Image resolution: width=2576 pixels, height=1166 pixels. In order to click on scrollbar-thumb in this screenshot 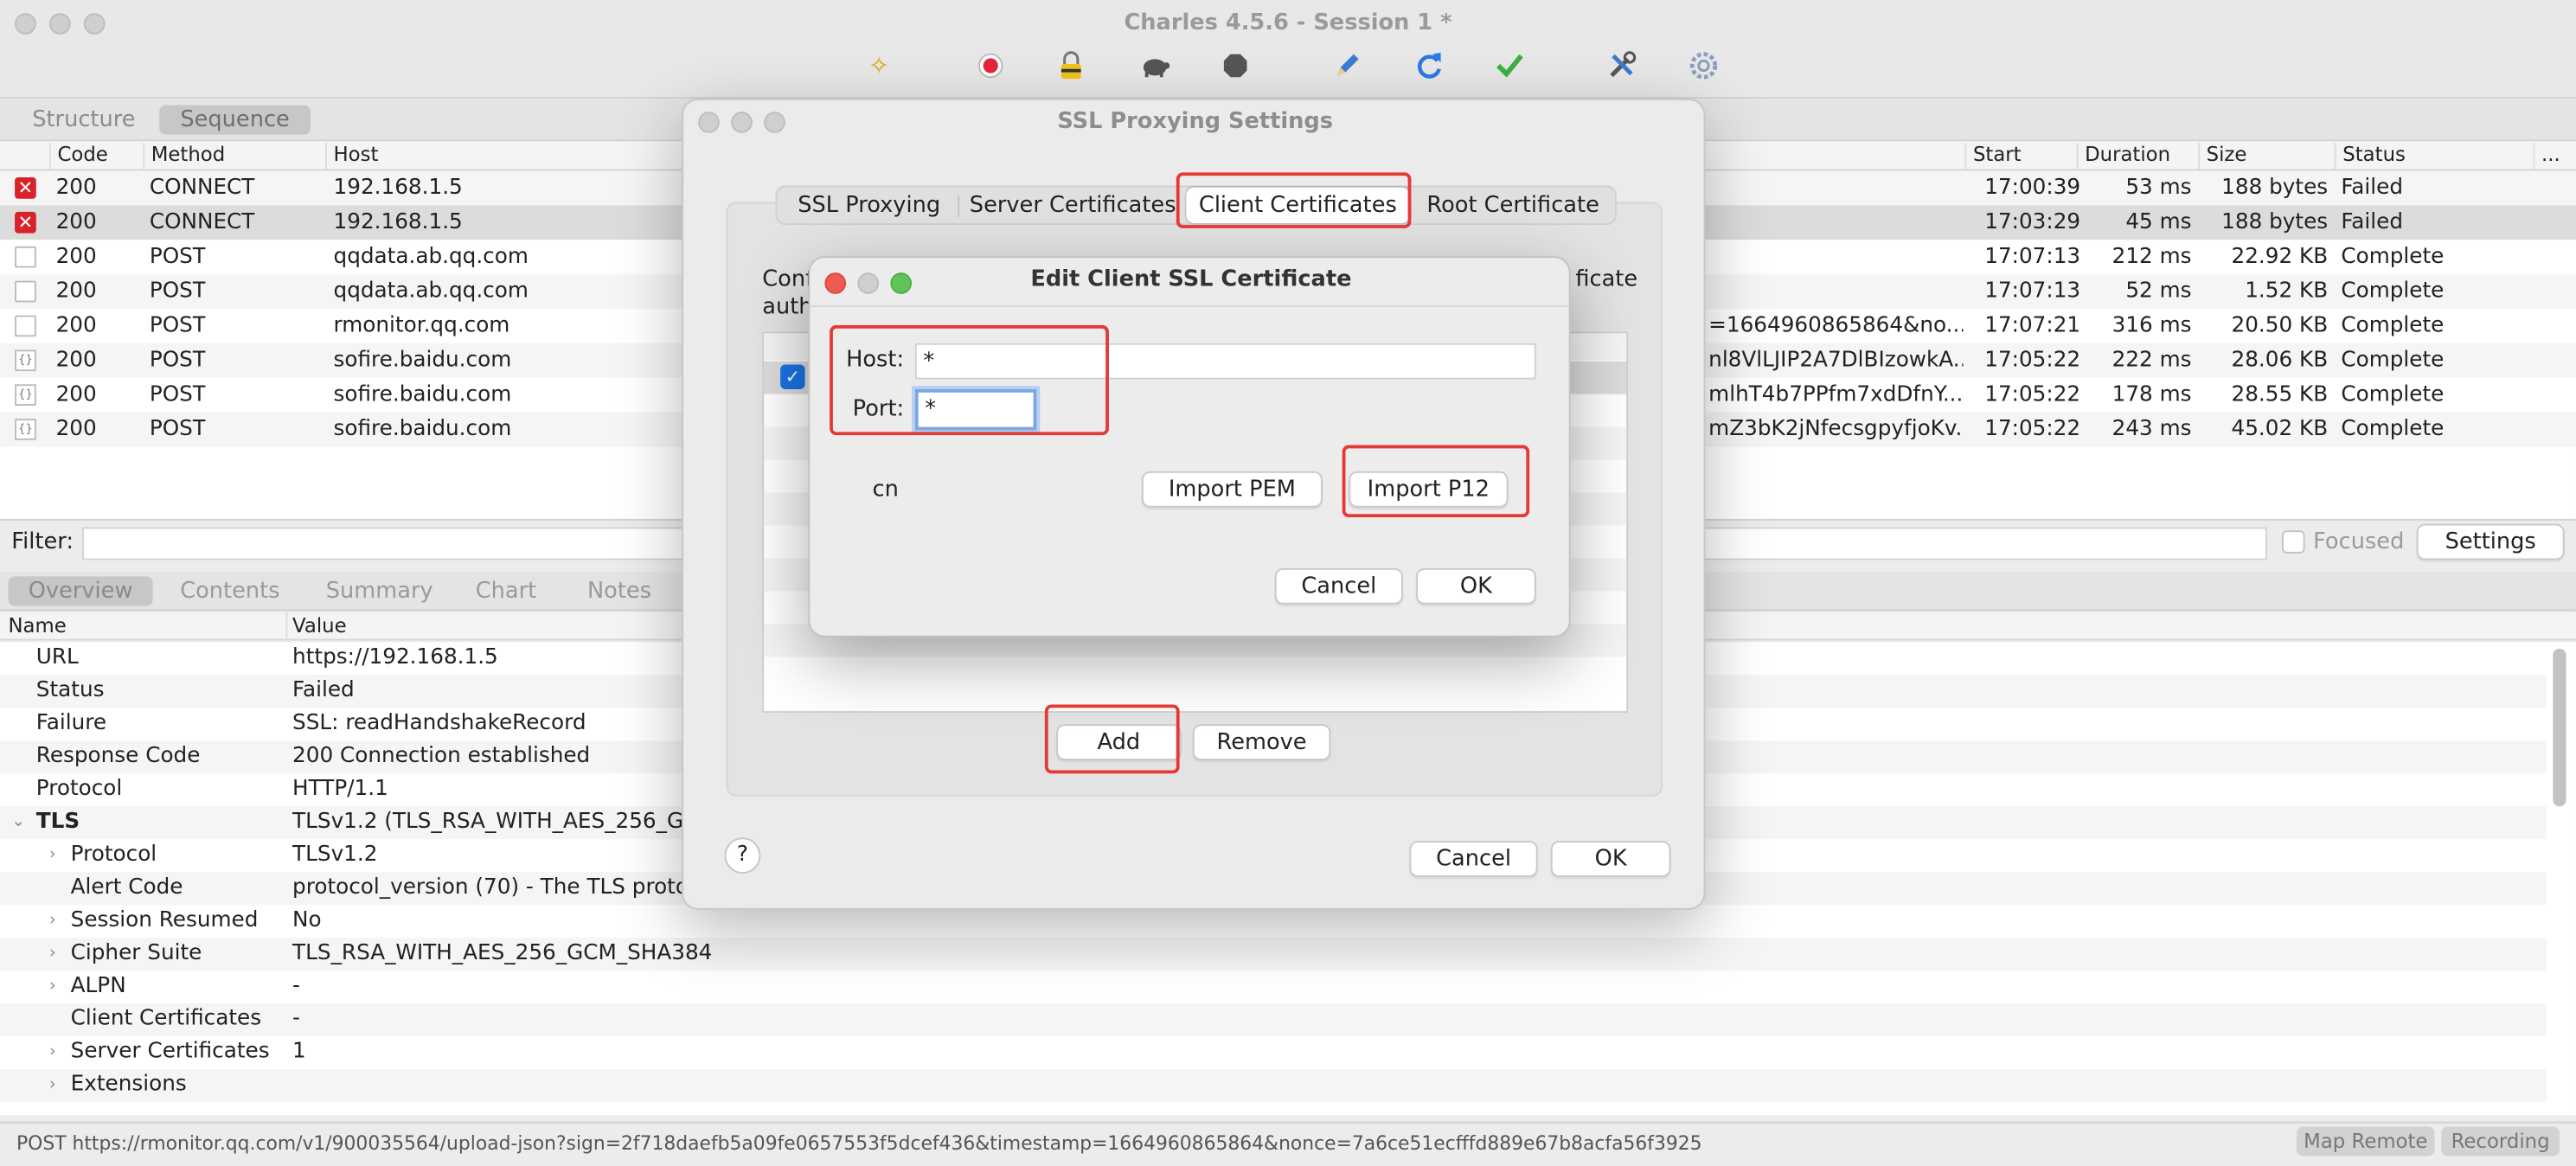, I will do `click(2559, 727)`.